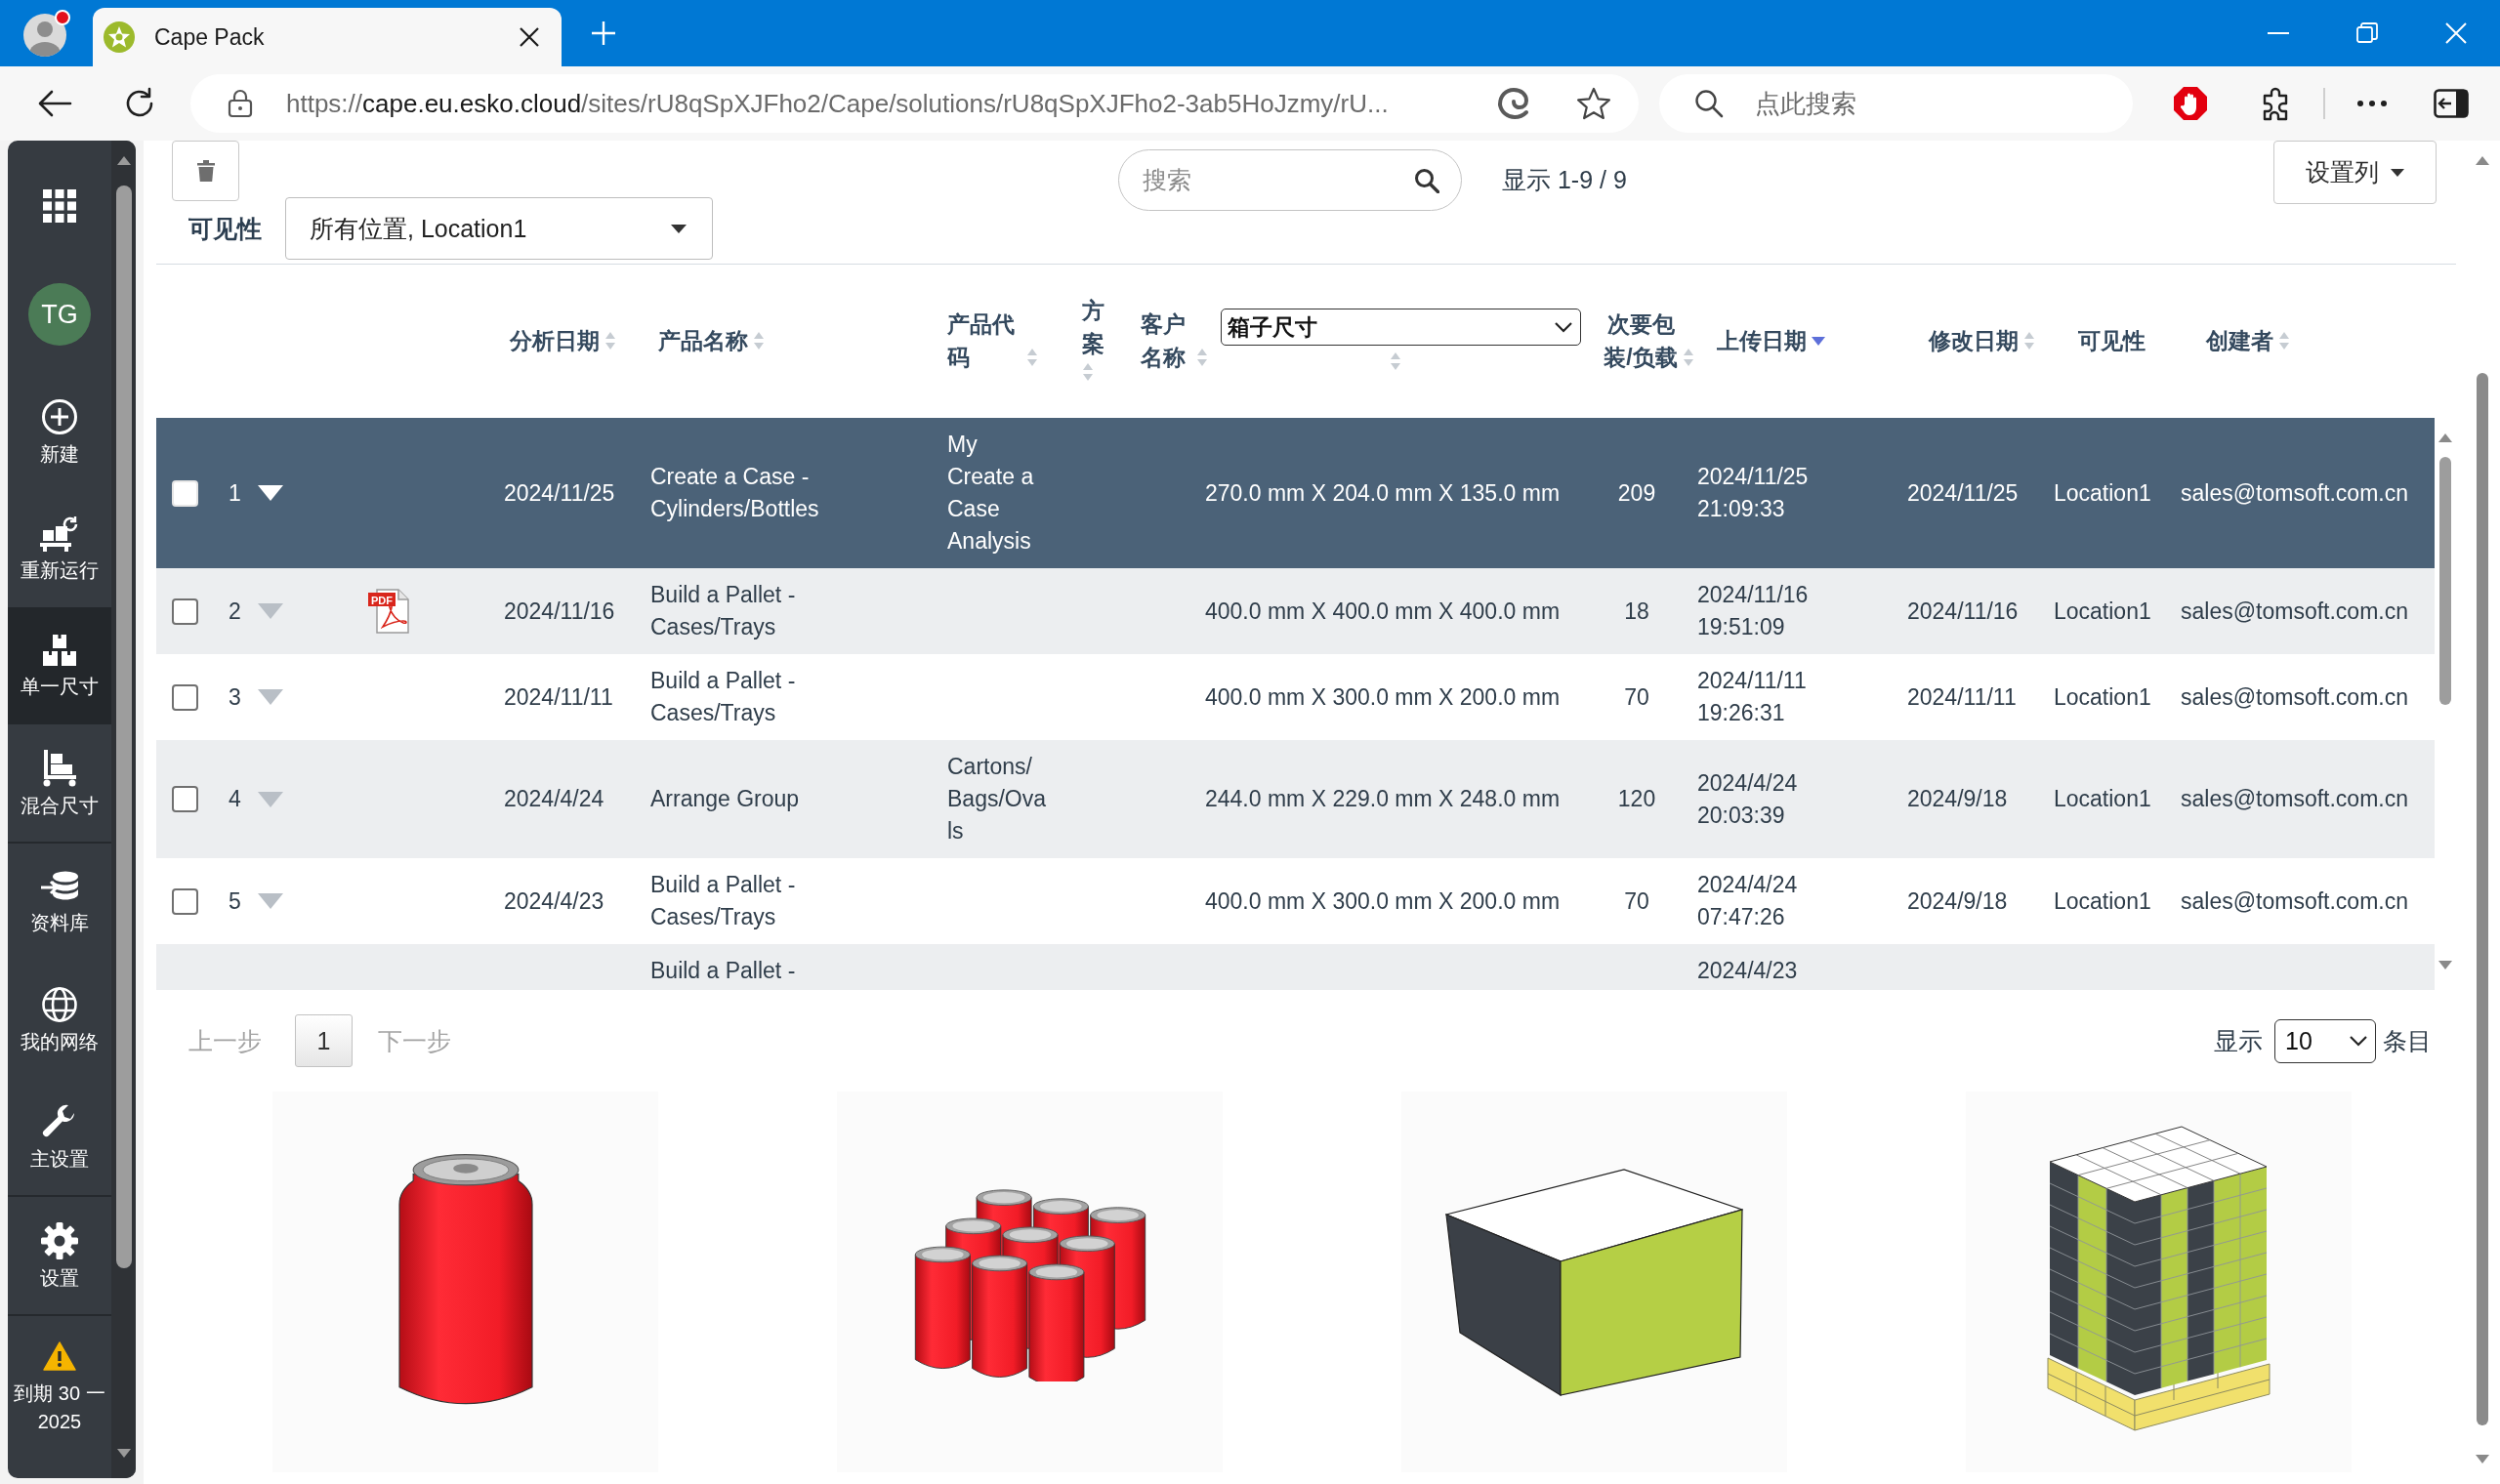 This screenshot has width=2500, height=1484. Describe the element at coordinates (603, 34) in the screenshot. I see `new-tab-icon` at that location.